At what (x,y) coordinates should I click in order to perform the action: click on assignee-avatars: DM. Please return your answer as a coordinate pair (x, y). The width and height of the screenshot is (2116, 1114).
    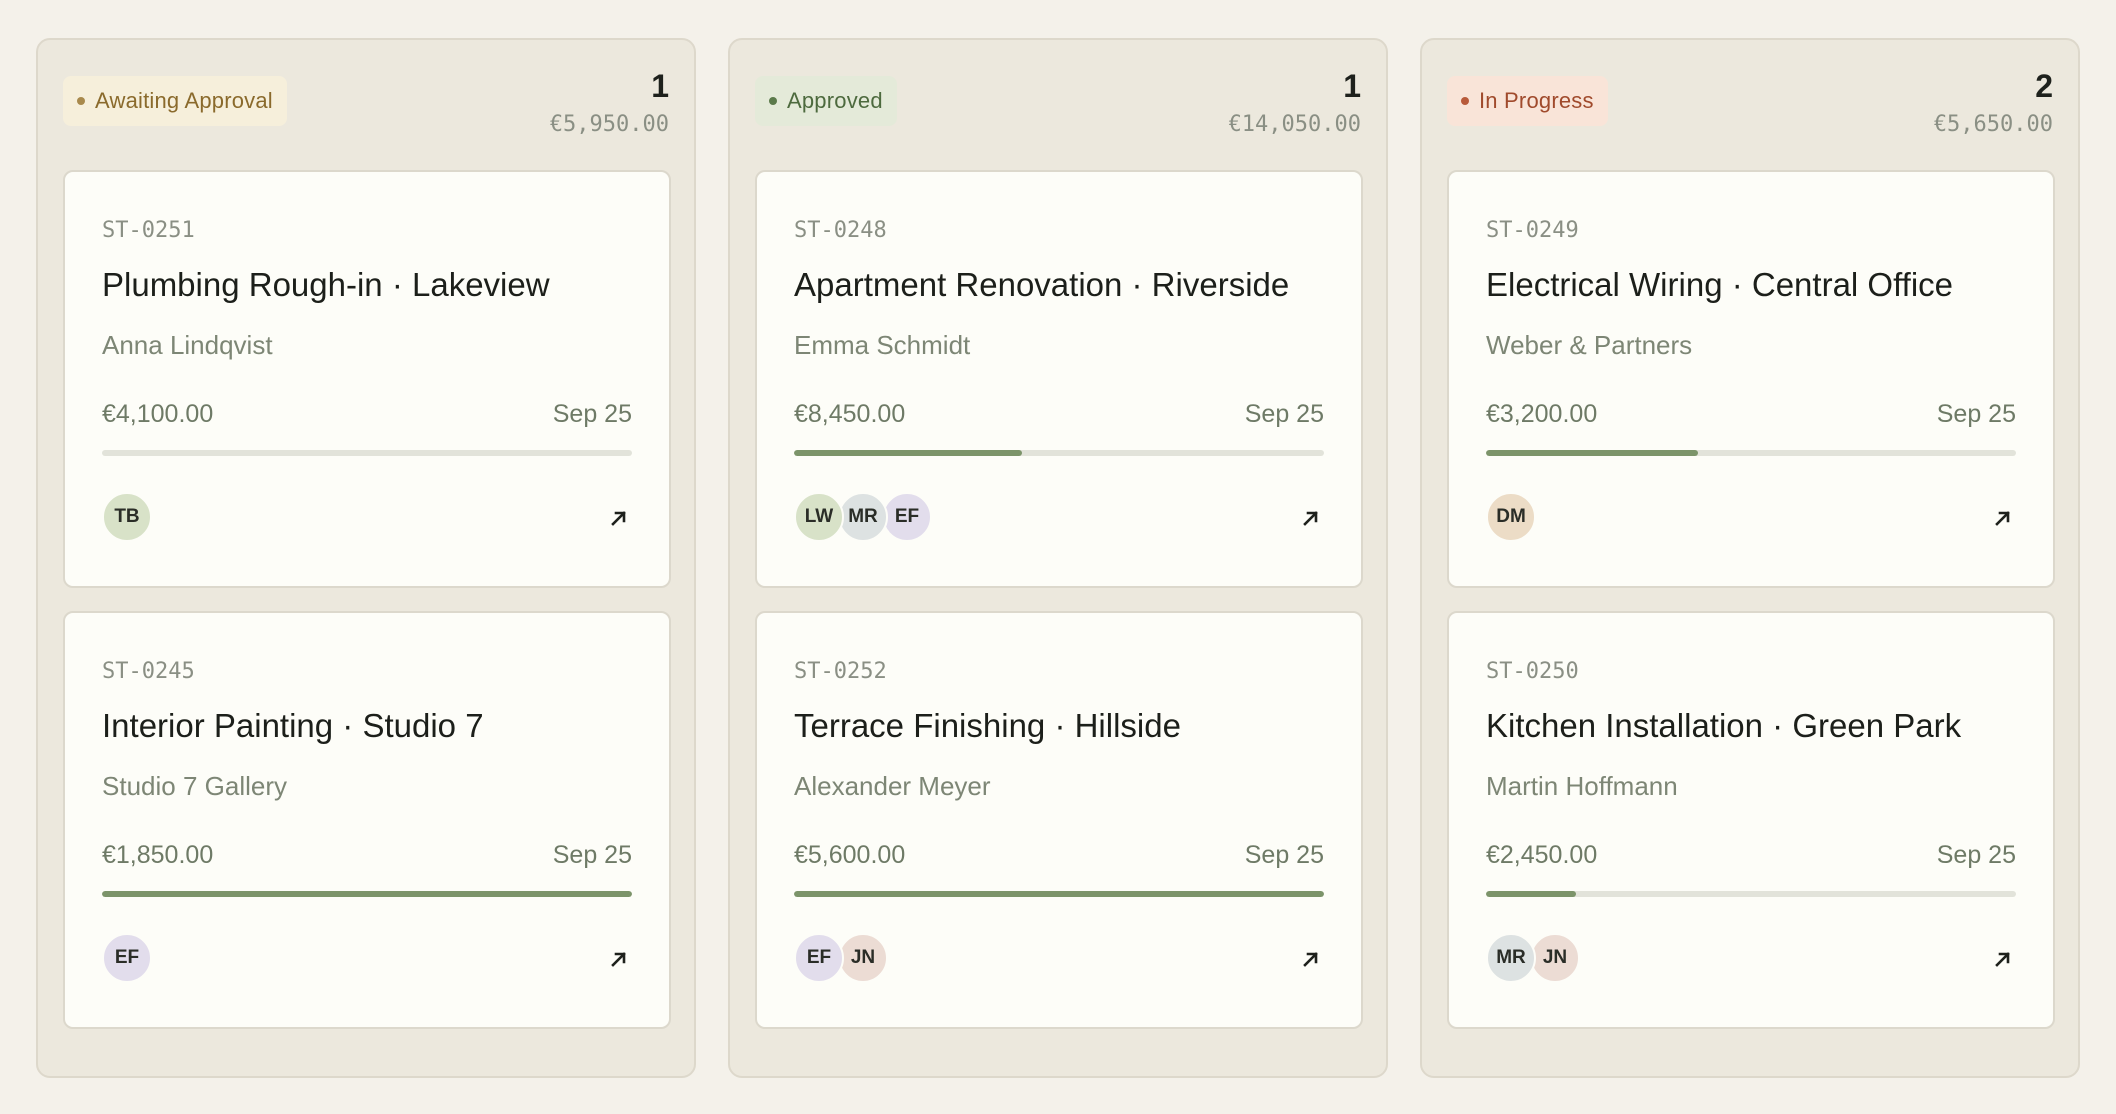
    Looking at the image, I should click on (1511, 517).